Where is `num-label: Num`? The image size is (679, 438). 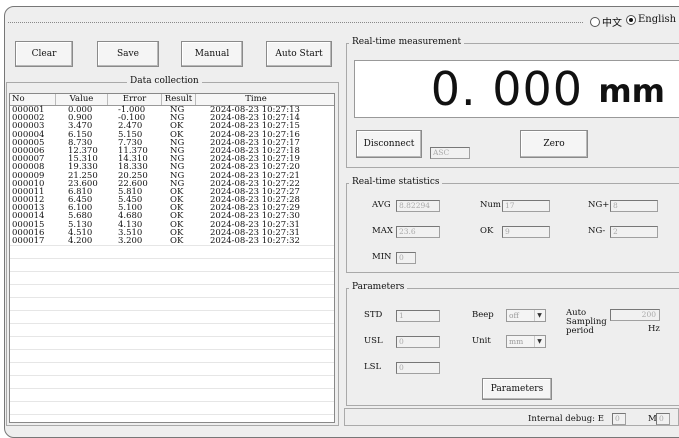 num-label: Num is located at coordinates (490, 205).